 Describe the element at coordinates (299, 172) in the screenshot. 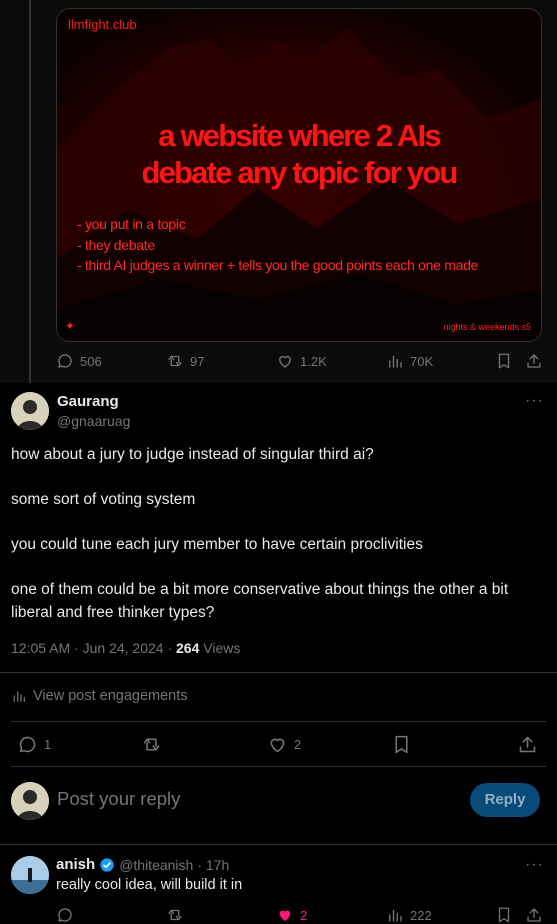

I see `headline-line-2: debate any topic for you` at that location.